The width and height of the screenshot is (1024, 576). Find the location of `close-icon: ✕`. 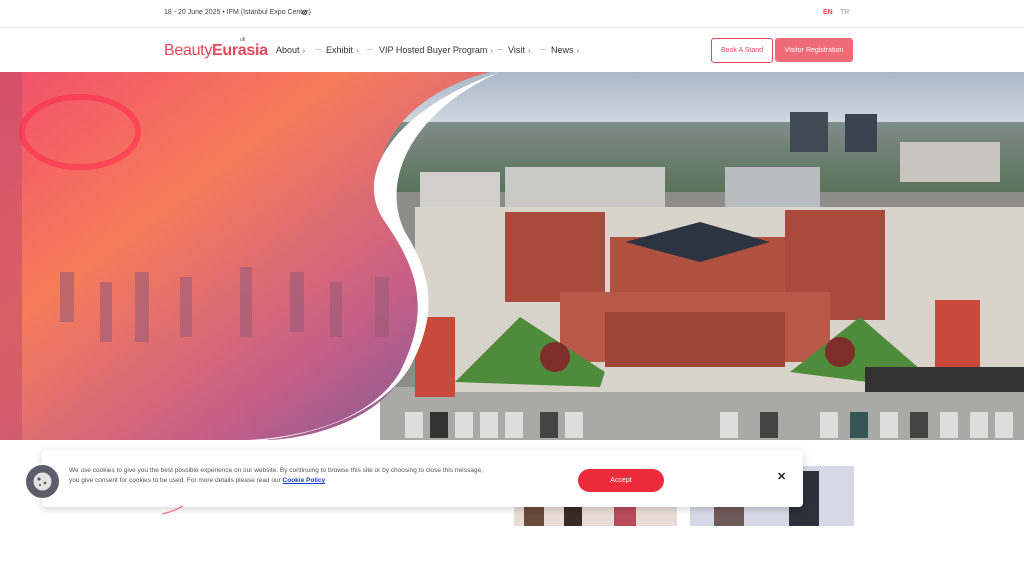

close-icon: ✕ is located at coordinates (781, 476).